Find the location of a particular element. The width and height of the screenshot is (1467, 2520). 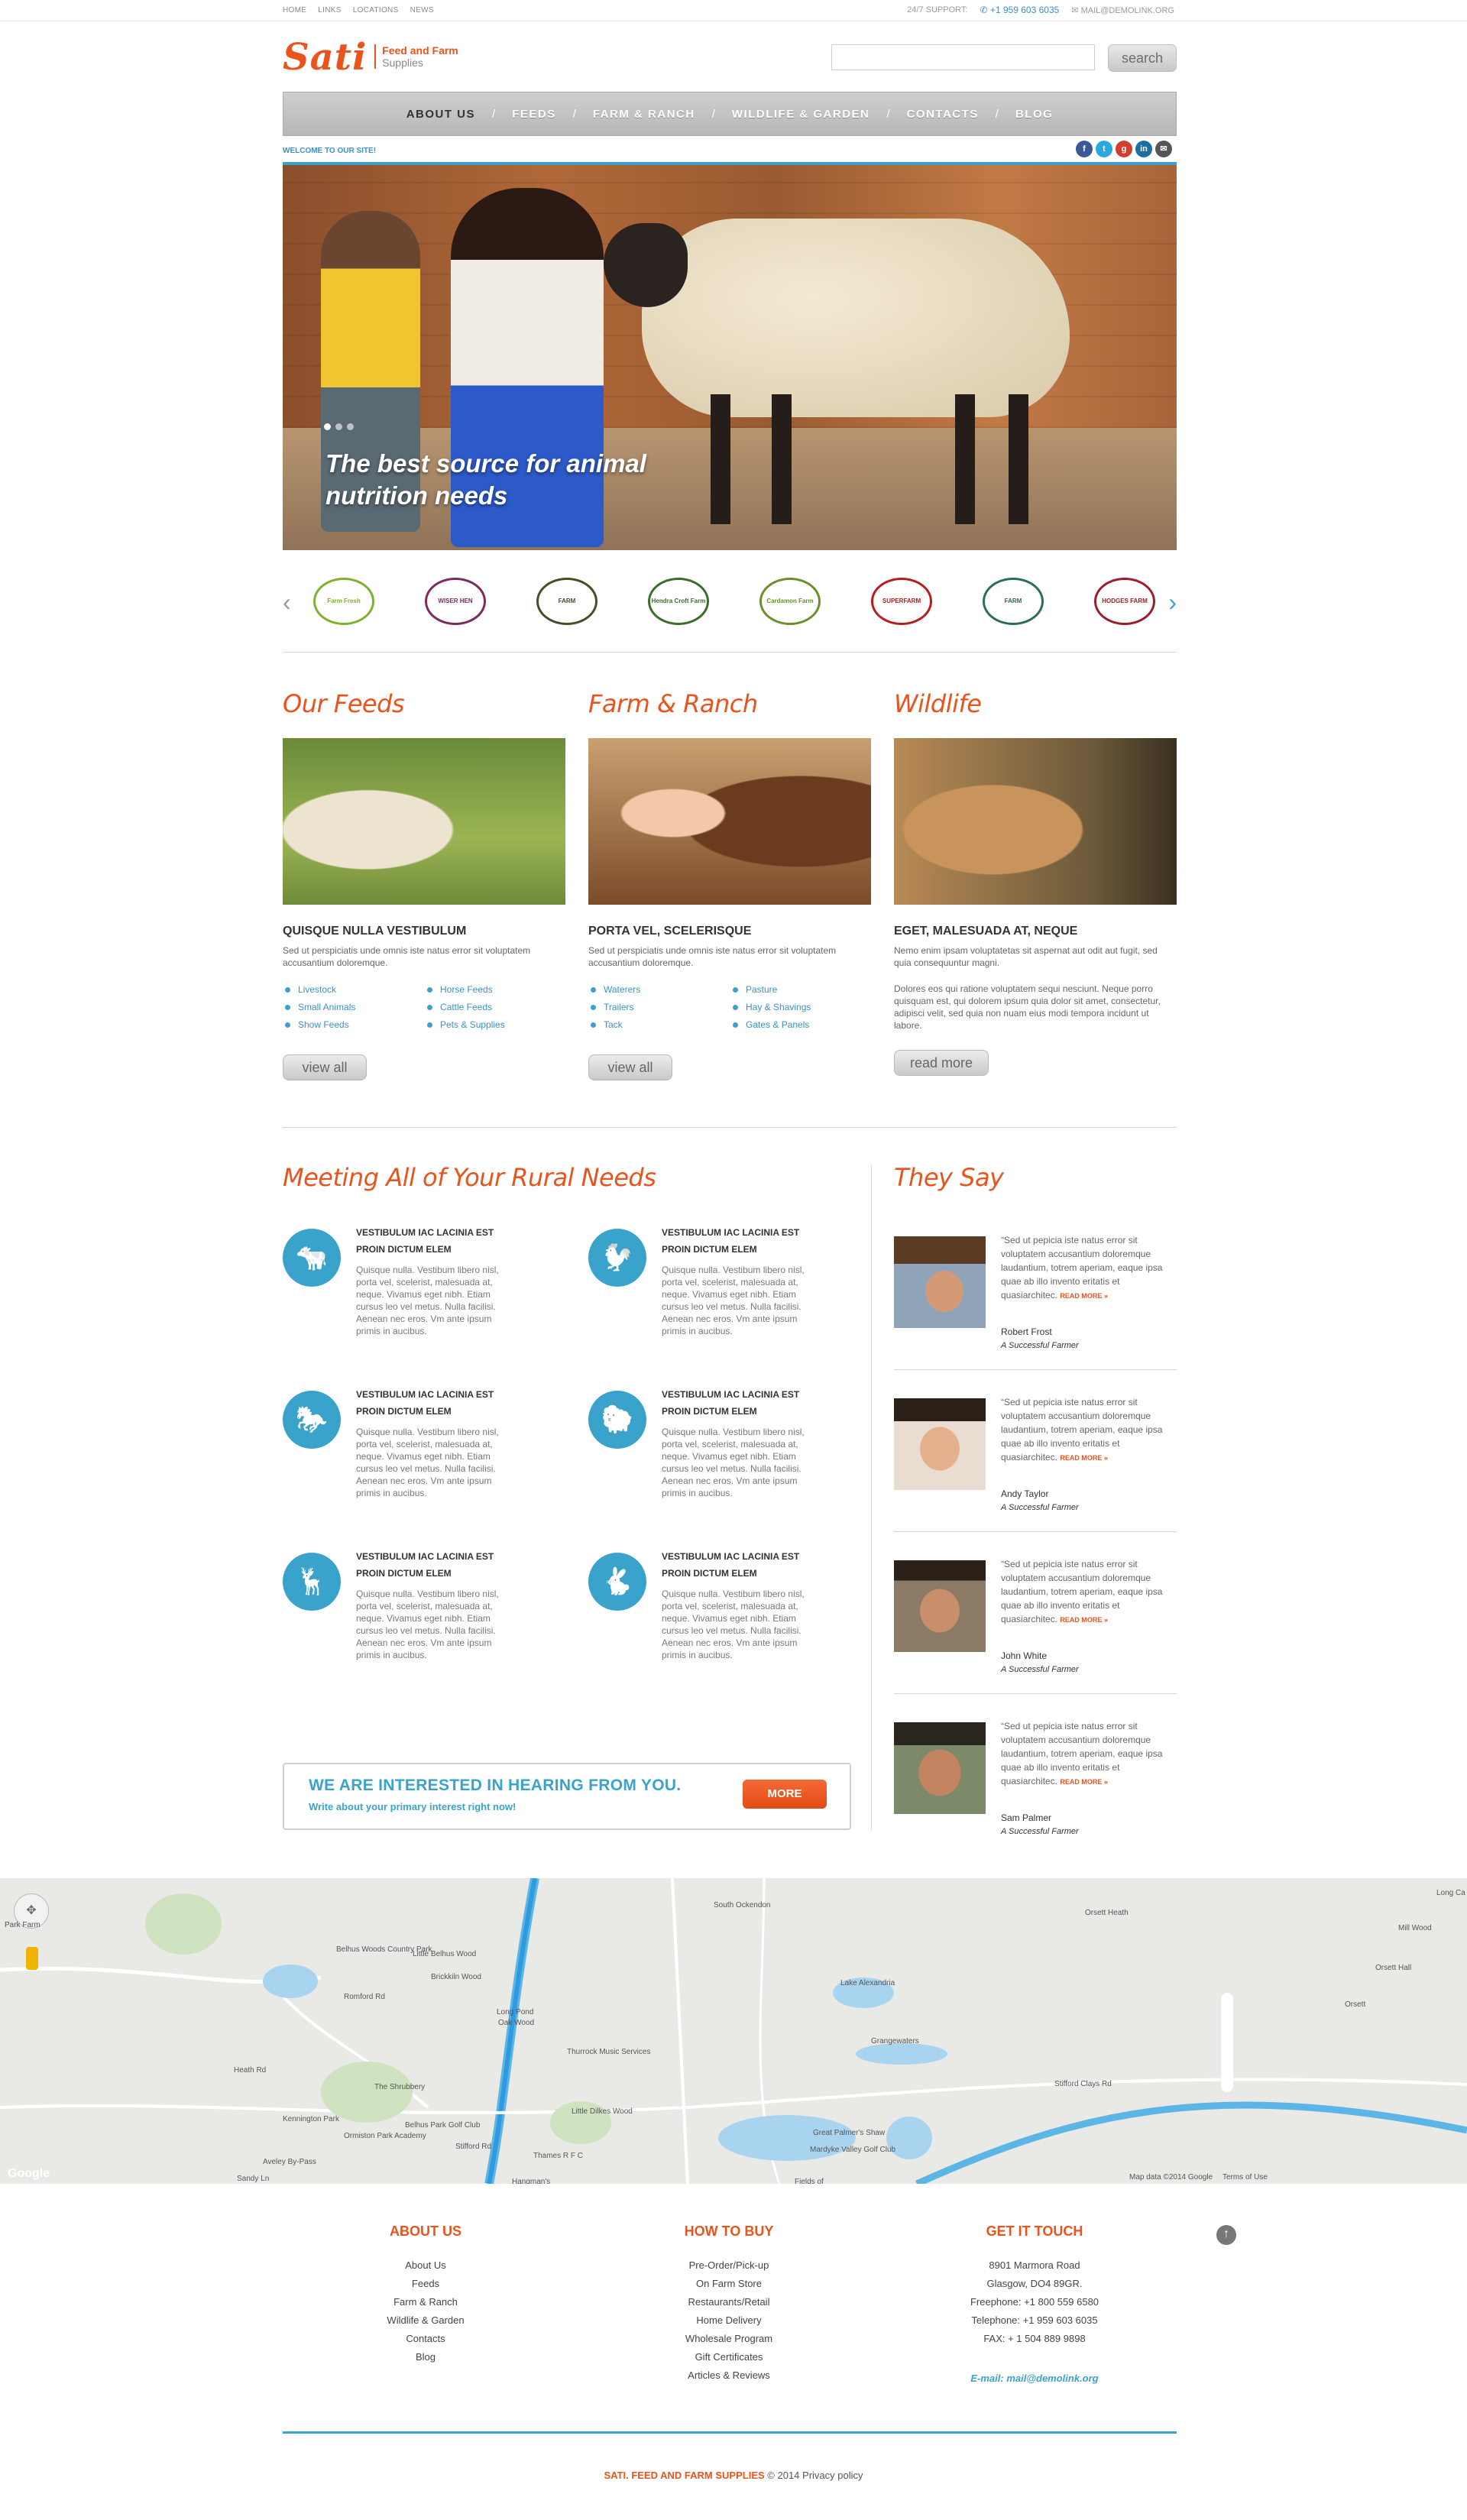

list-link: Trailers is located at coordinates (614, 1007).